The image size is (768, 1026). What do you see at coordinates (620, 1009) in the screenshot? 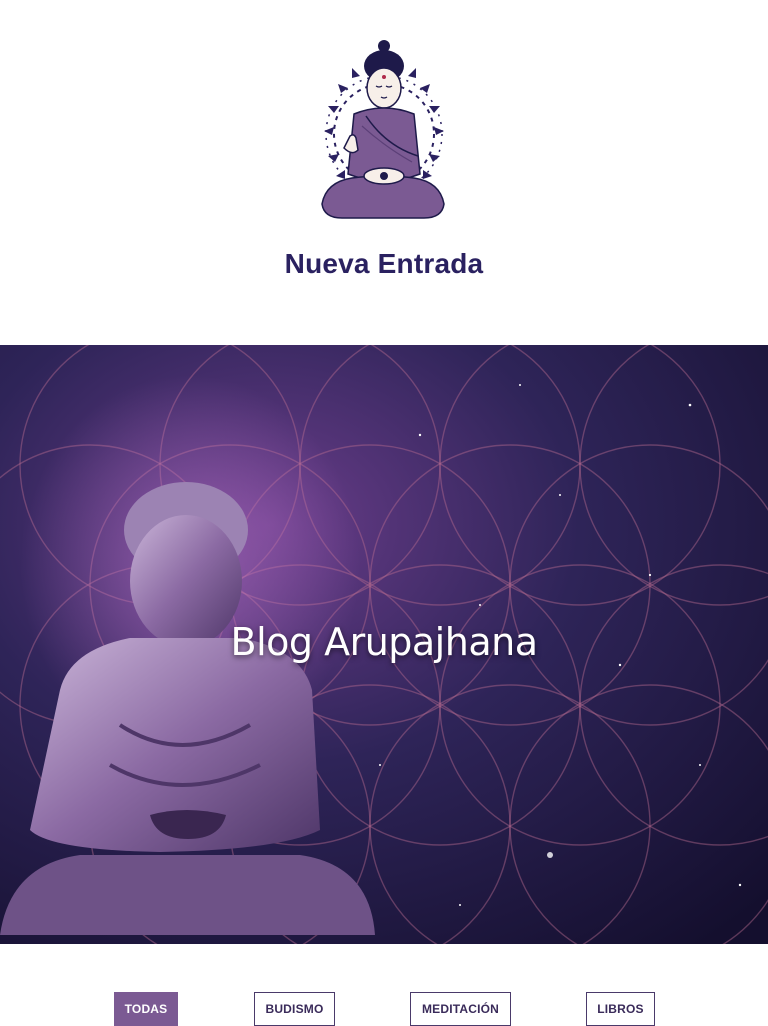
I see `filter-libros-button: LIBROS` at bounding box center [620, 1009].